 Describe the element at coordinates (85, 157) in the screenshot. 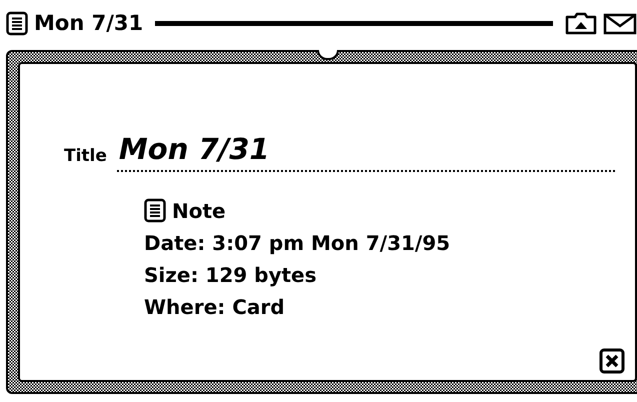

I see `title-label: Title` at that location.